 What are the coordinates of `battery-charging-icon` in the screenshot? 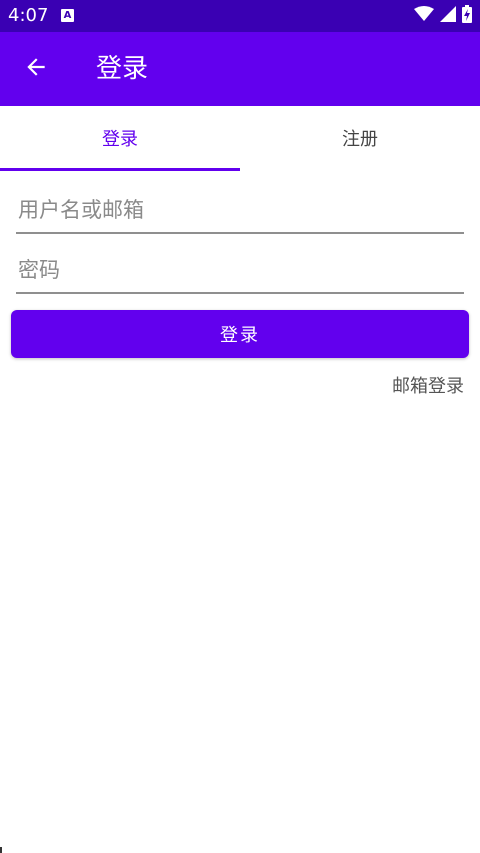 It's located at (467, 16).